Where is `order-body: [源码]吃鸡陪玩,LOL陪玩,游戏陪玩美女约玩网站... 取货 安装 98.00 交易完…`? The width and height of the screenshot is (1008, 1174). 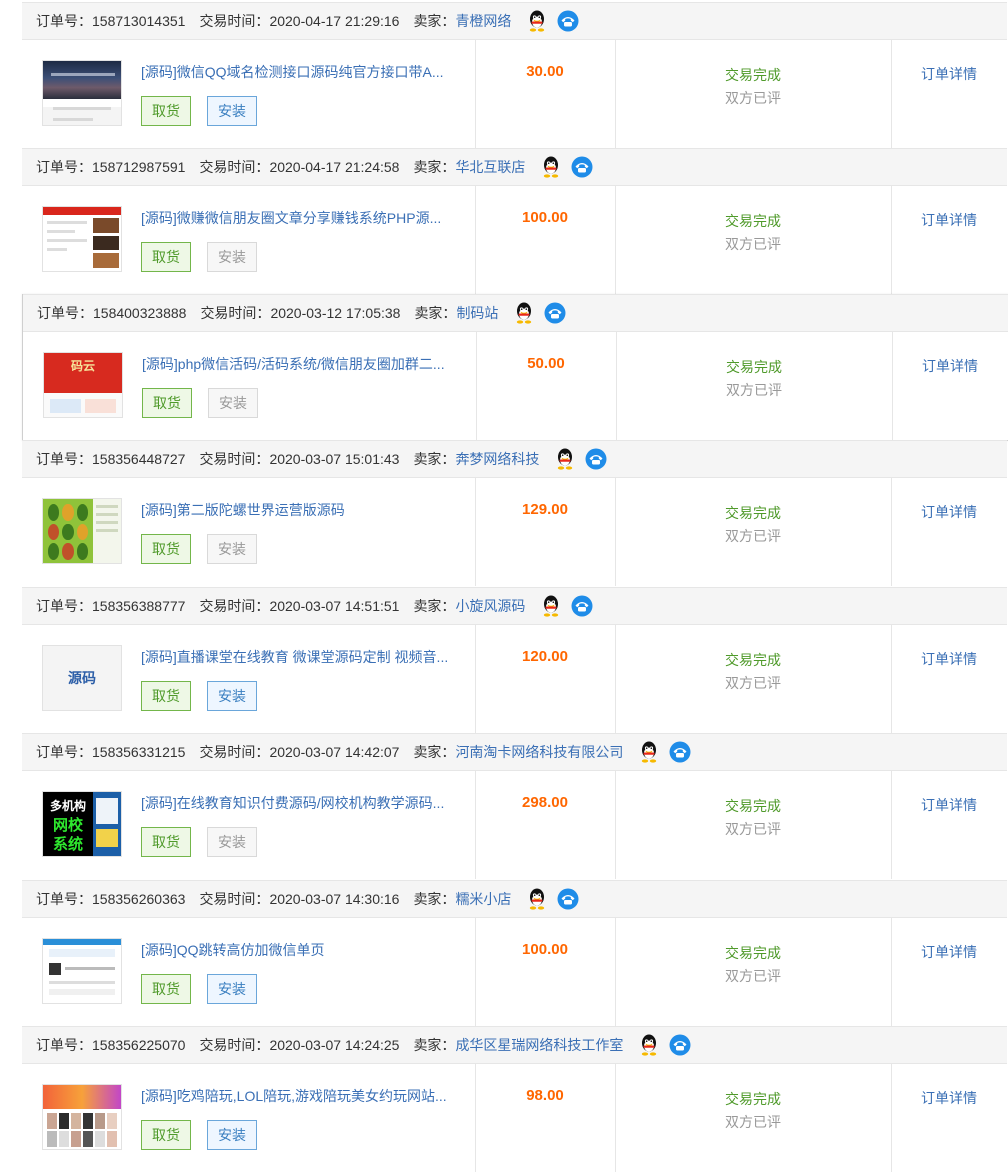
order-body: [源码]吃鸡陪玩,LOL陪玩,游戏陪玩美女约玩网站... 取货 安装 98.00 交易完… is located at coordinates (514, 1118).